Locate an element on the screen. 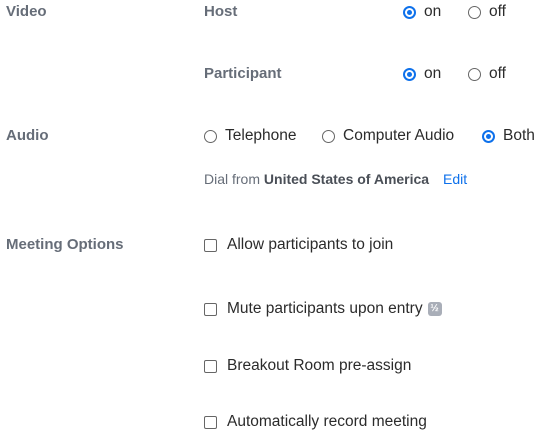  participant-video-off-label: off is located at coordinates (497, 73).